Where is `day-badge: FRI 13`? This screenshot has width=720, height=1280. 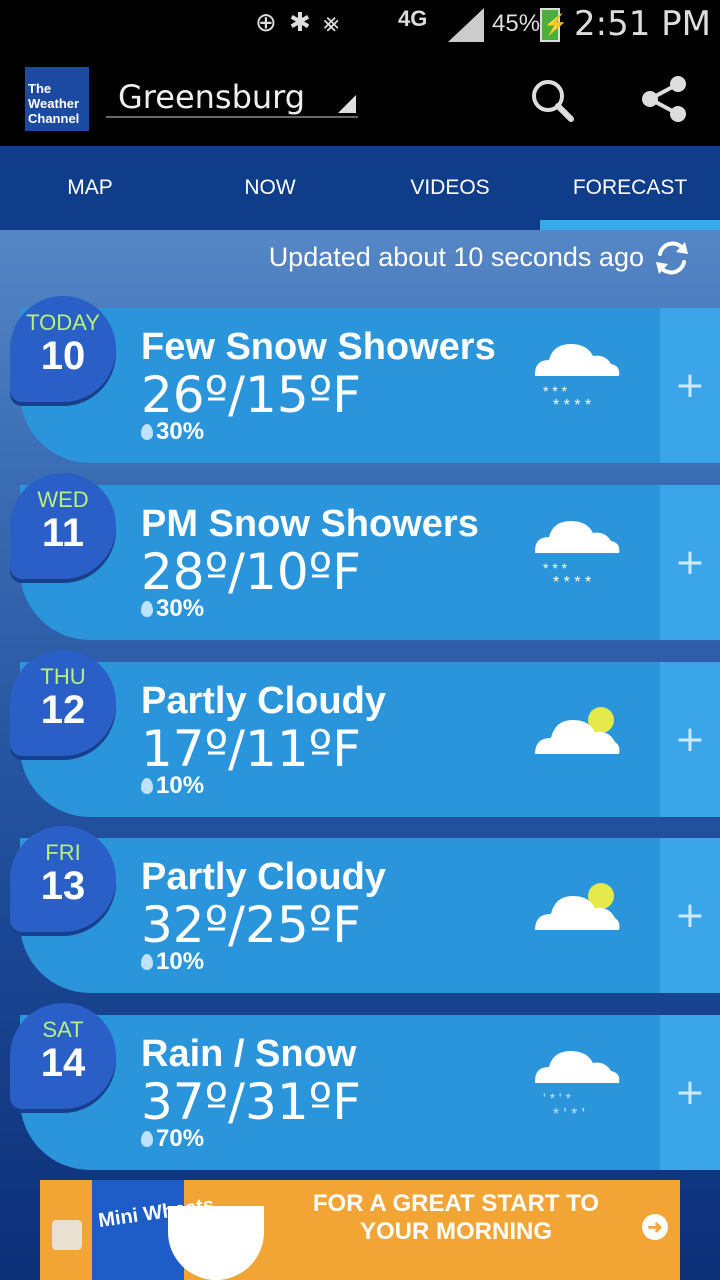
day-badge: FRI 13 is located at coordinates (63, 879).